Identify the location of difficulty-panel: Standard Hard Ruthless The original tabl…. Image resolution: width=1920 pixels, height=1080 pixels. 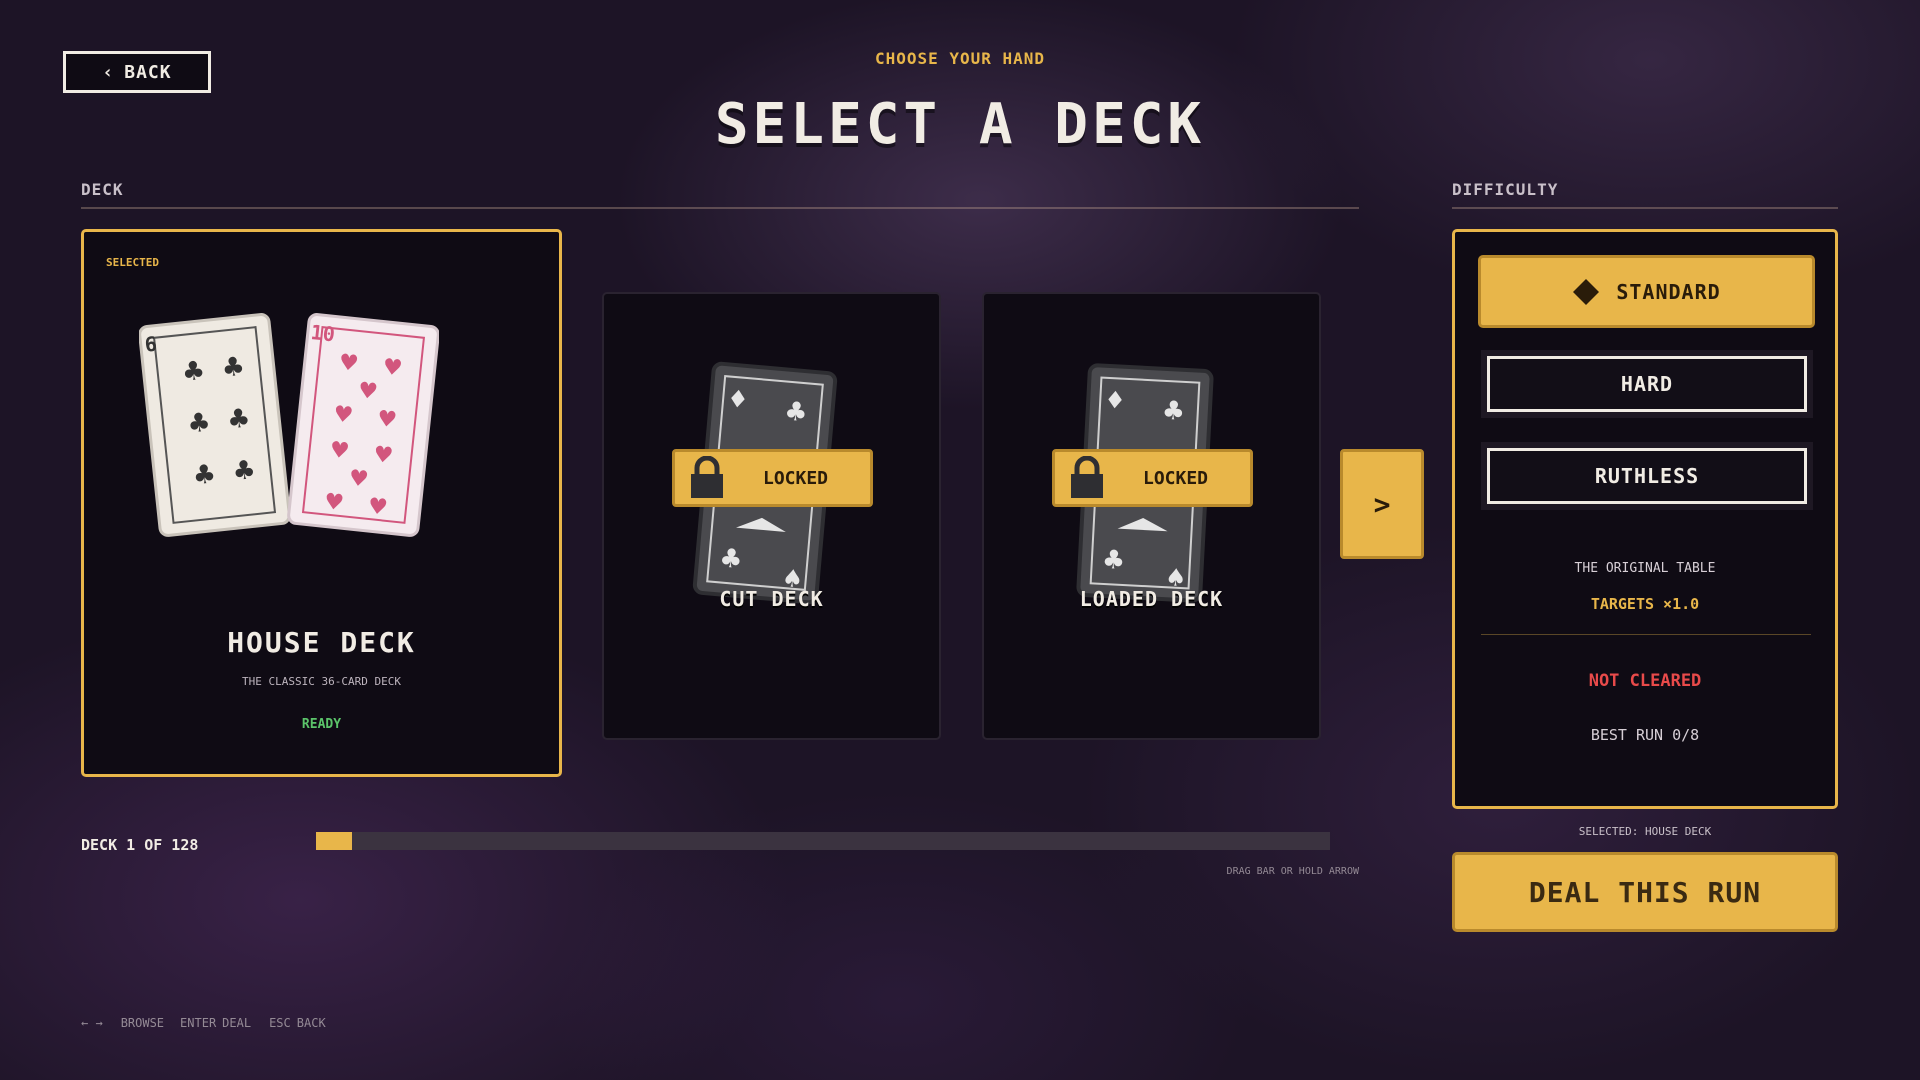
(1645, 519).